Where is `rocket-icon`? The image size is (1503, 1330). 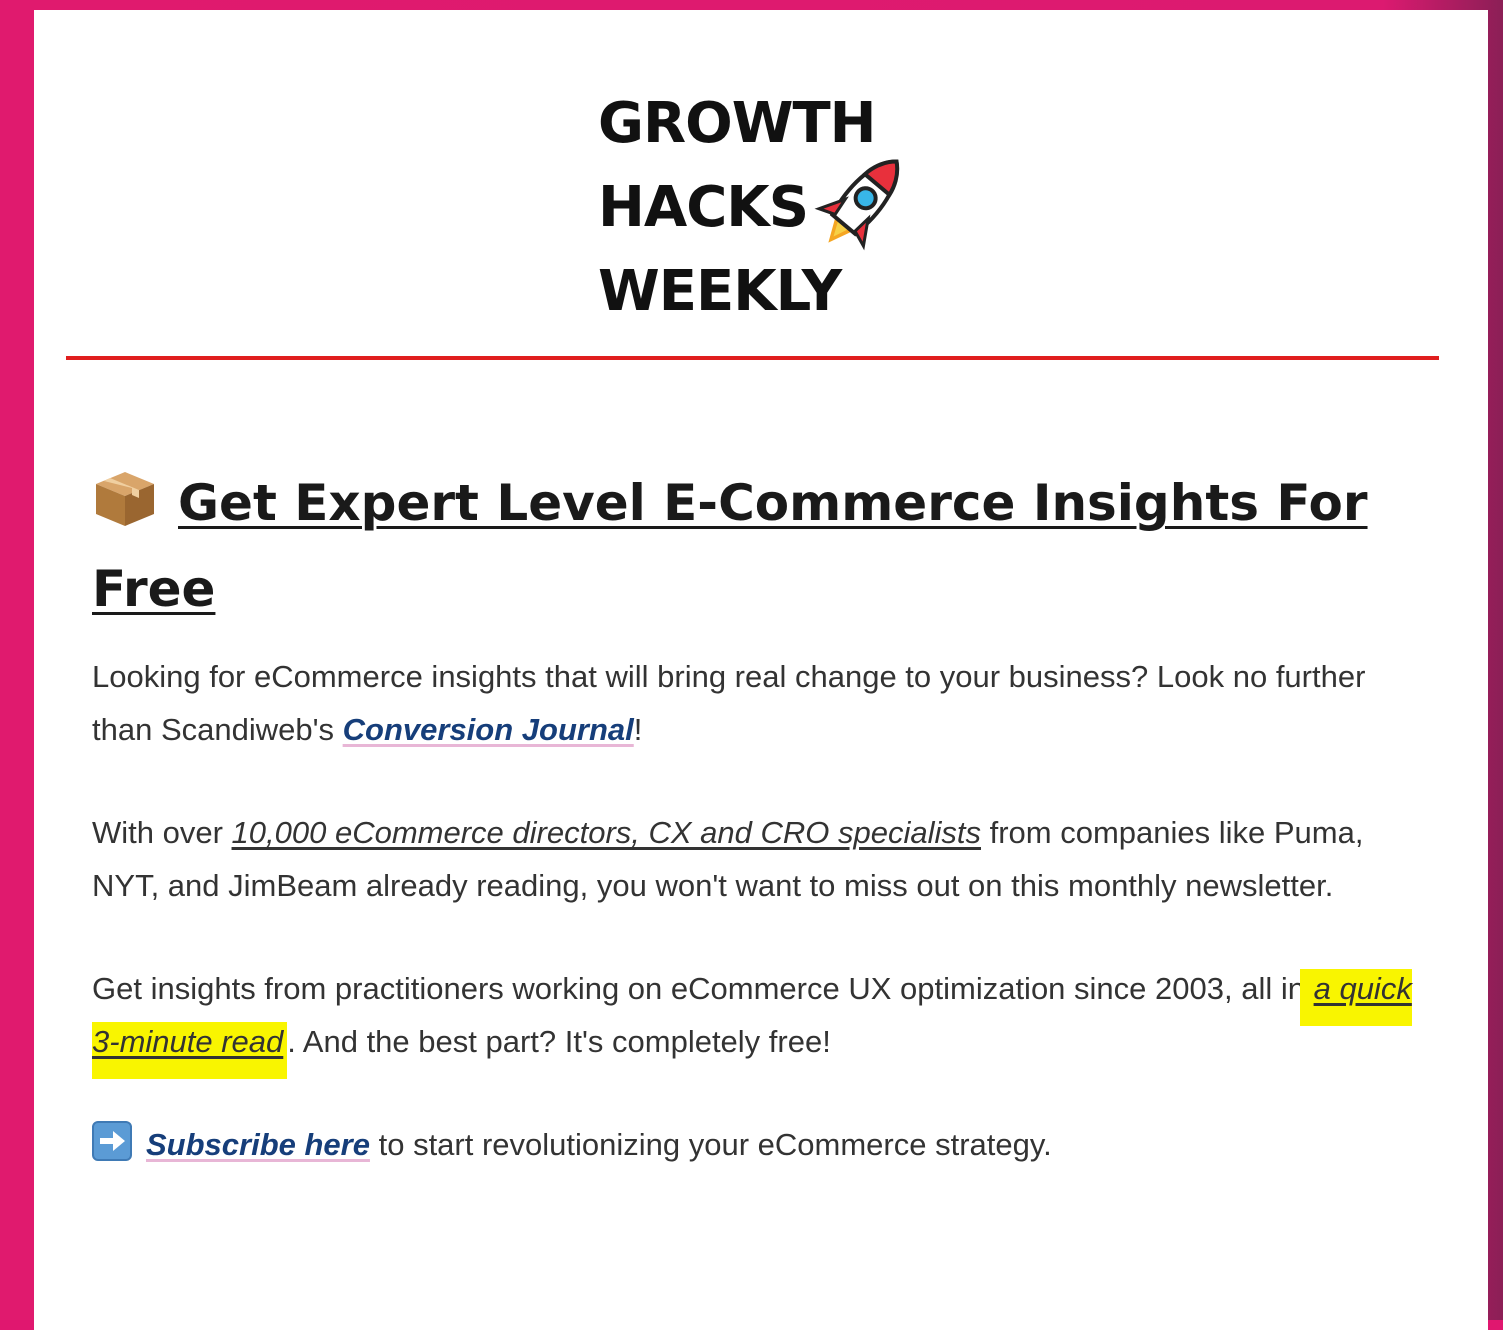
rocket-icon is located at coordinates (857, 205).